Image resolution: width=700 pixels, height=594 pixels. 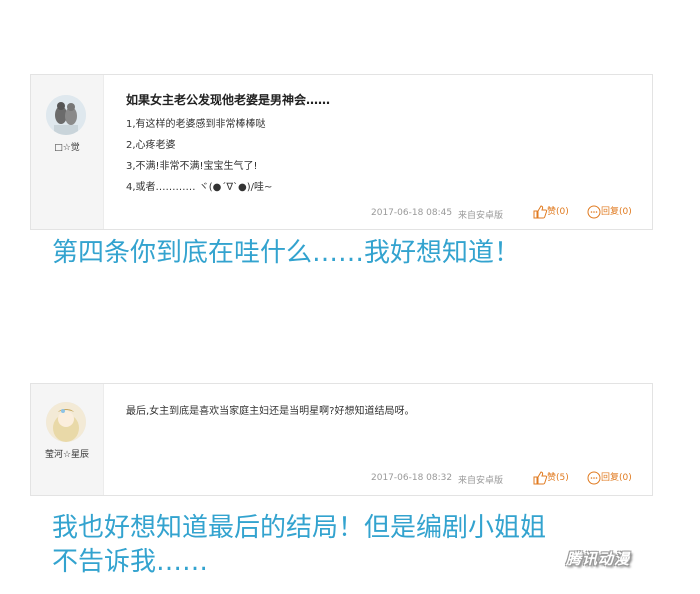 What do you see at coordinates (67, 146) in the screenshot?
I see `username: □☆觉` at bounding box center [67, 146].